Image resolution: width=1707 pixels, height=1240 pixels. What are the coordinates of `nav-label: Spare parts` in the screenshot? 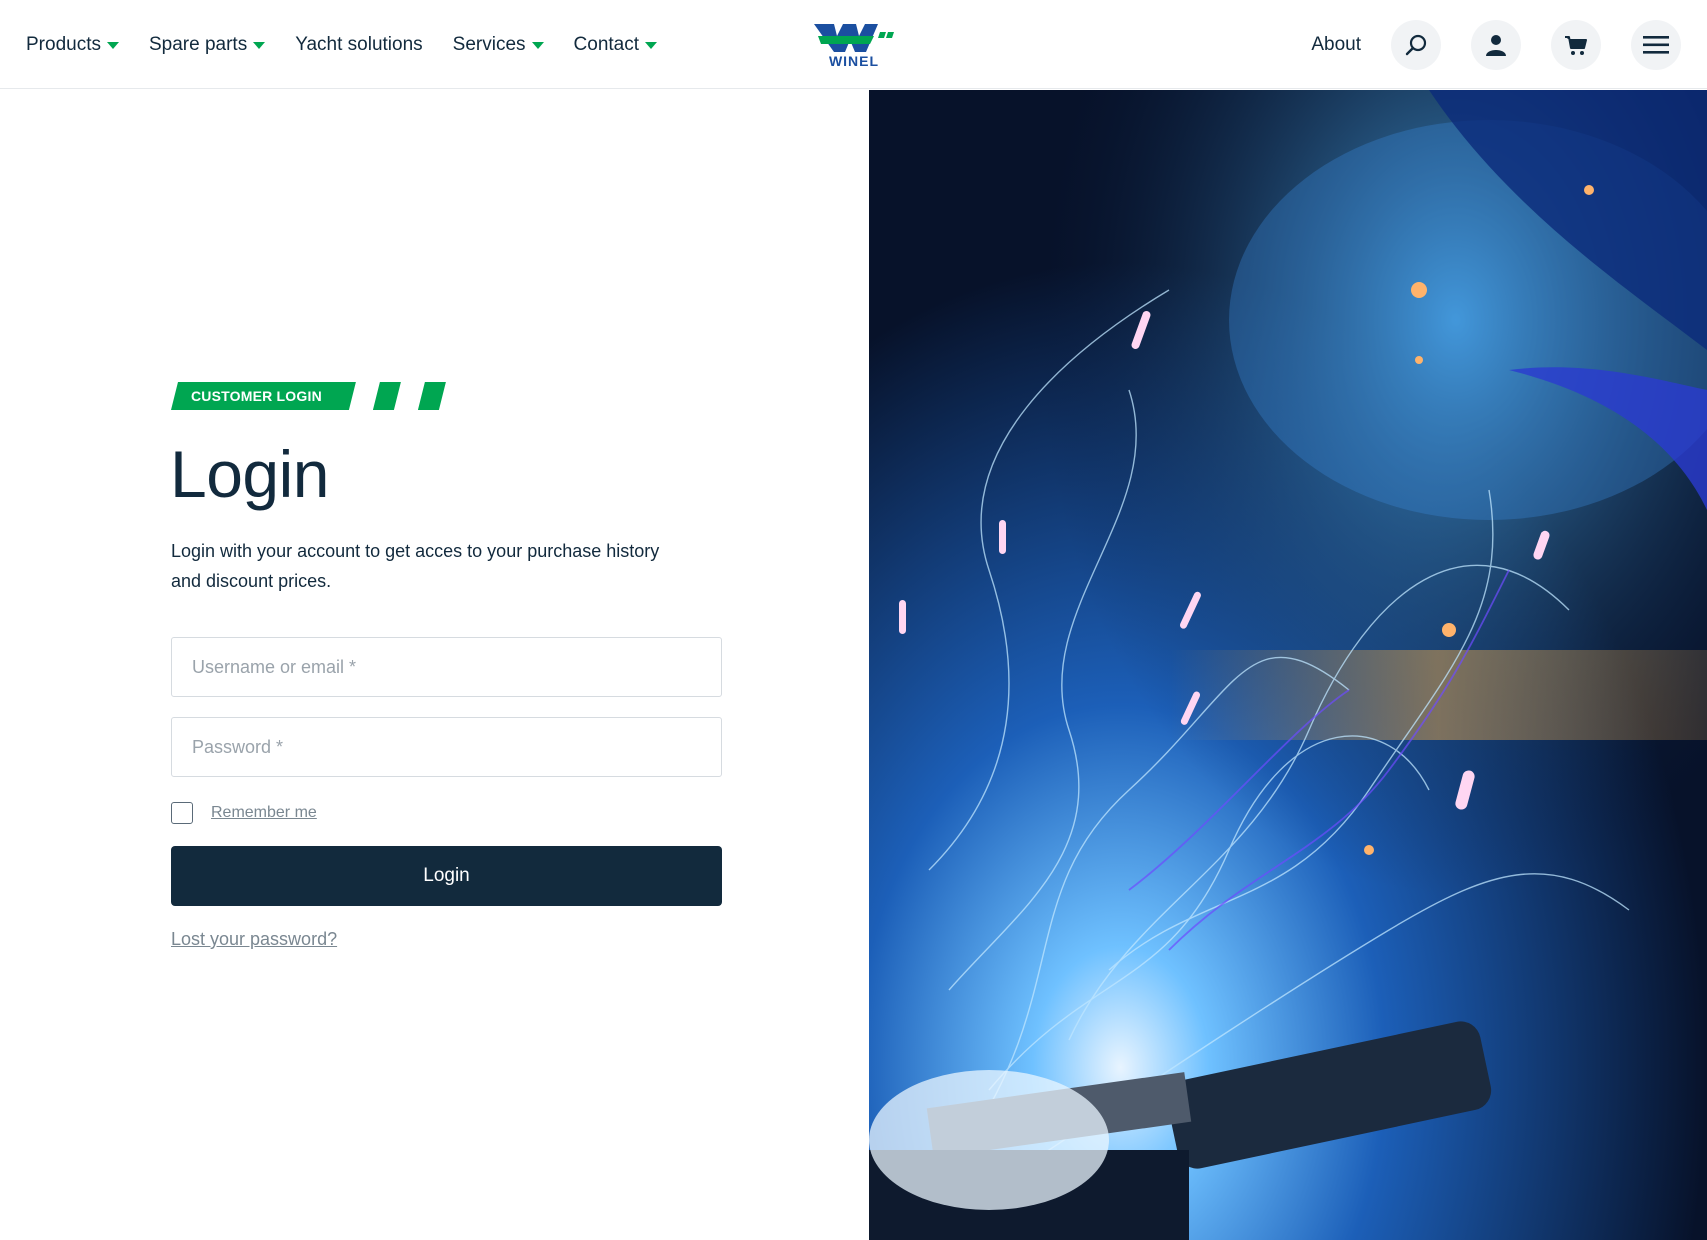 It's located at (198, 44).